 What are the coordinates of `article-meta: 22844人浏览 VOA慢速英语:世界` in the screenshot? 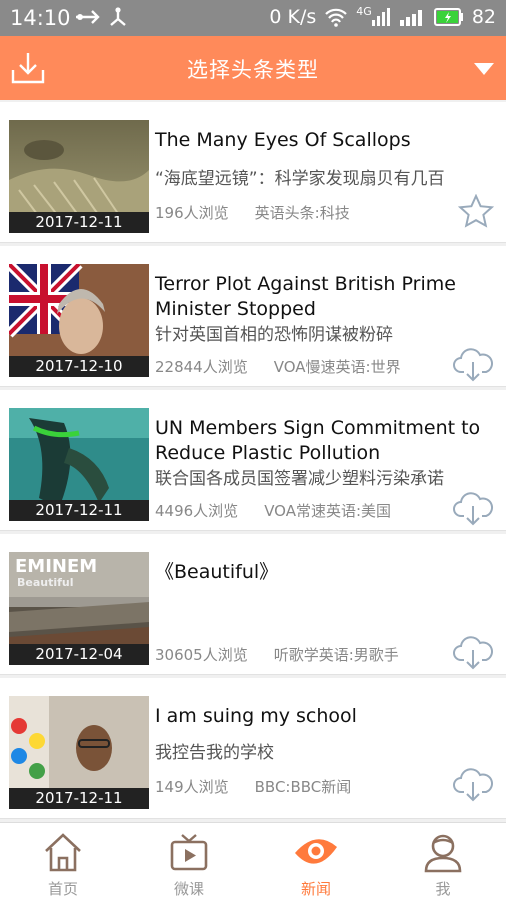 It's located at (278, 366).